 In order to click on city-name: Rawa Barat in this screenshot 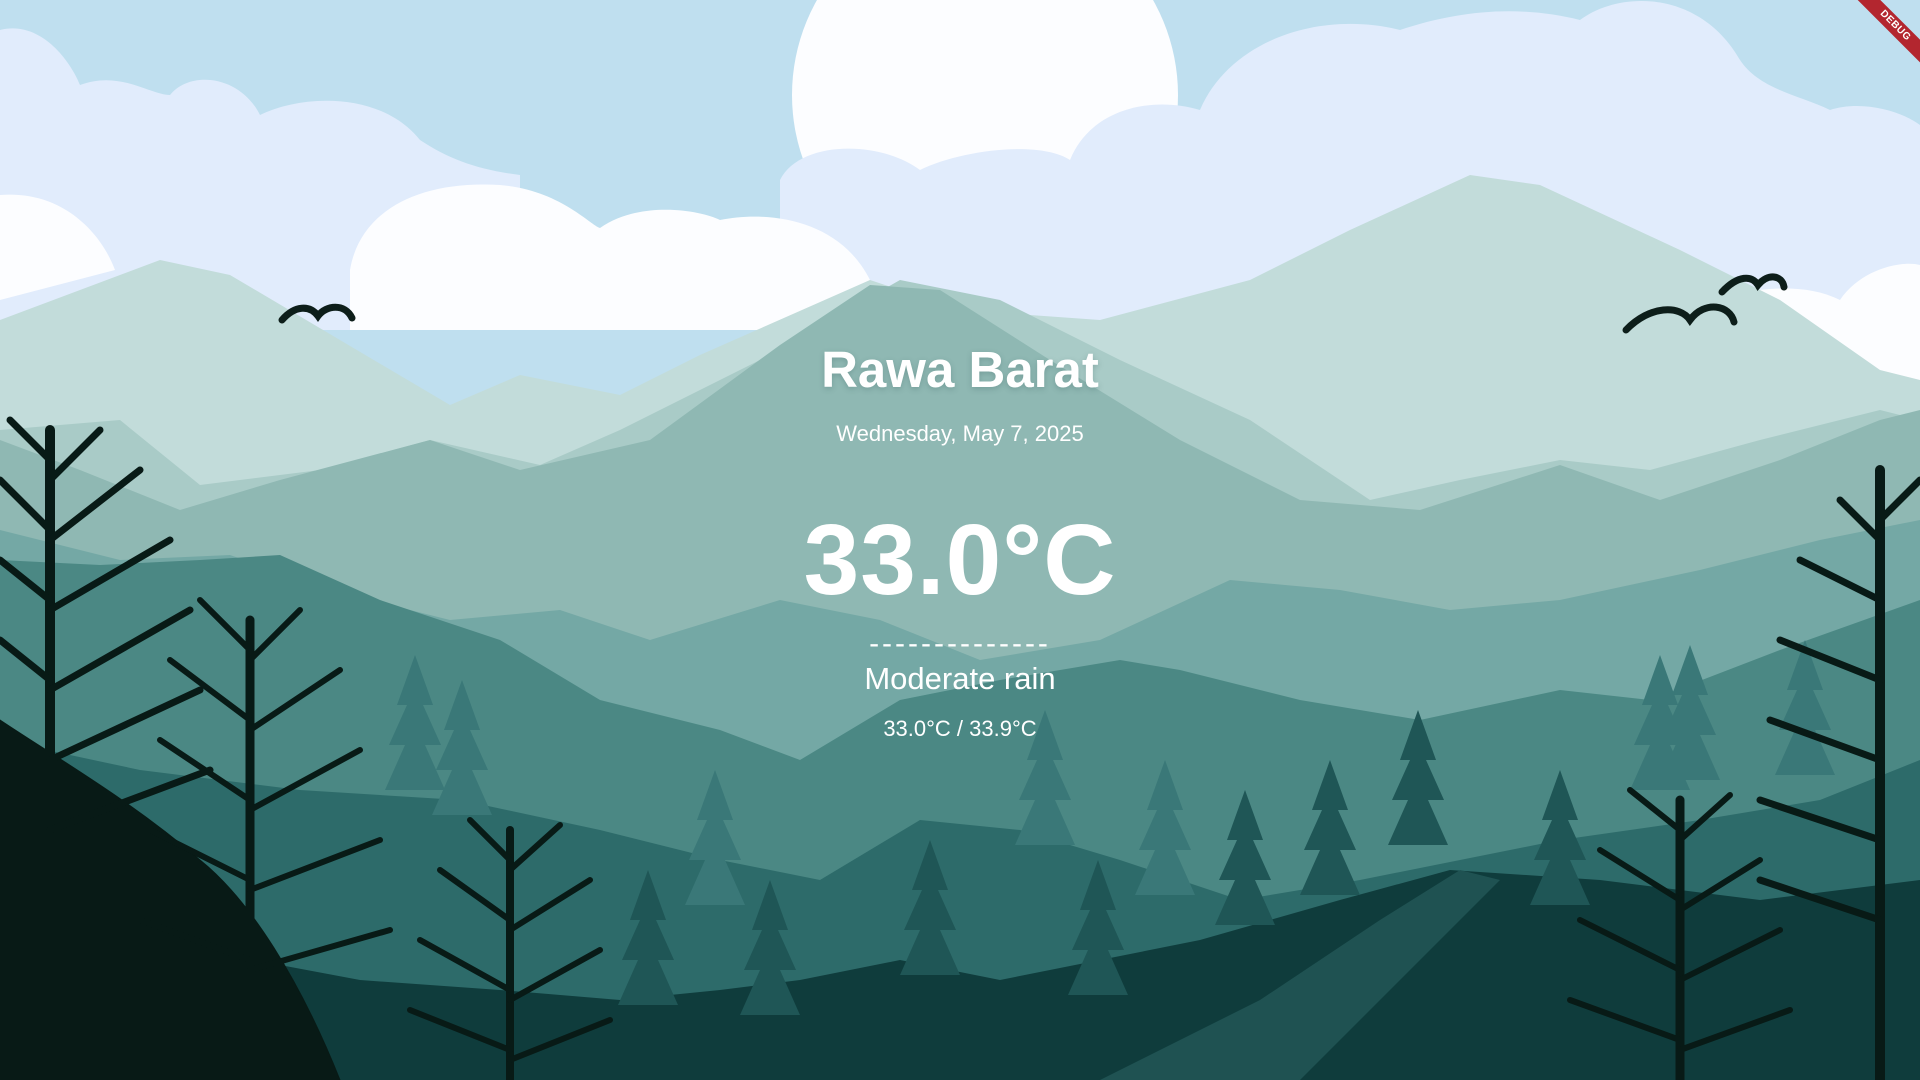, I will do `click(960, 369)`.